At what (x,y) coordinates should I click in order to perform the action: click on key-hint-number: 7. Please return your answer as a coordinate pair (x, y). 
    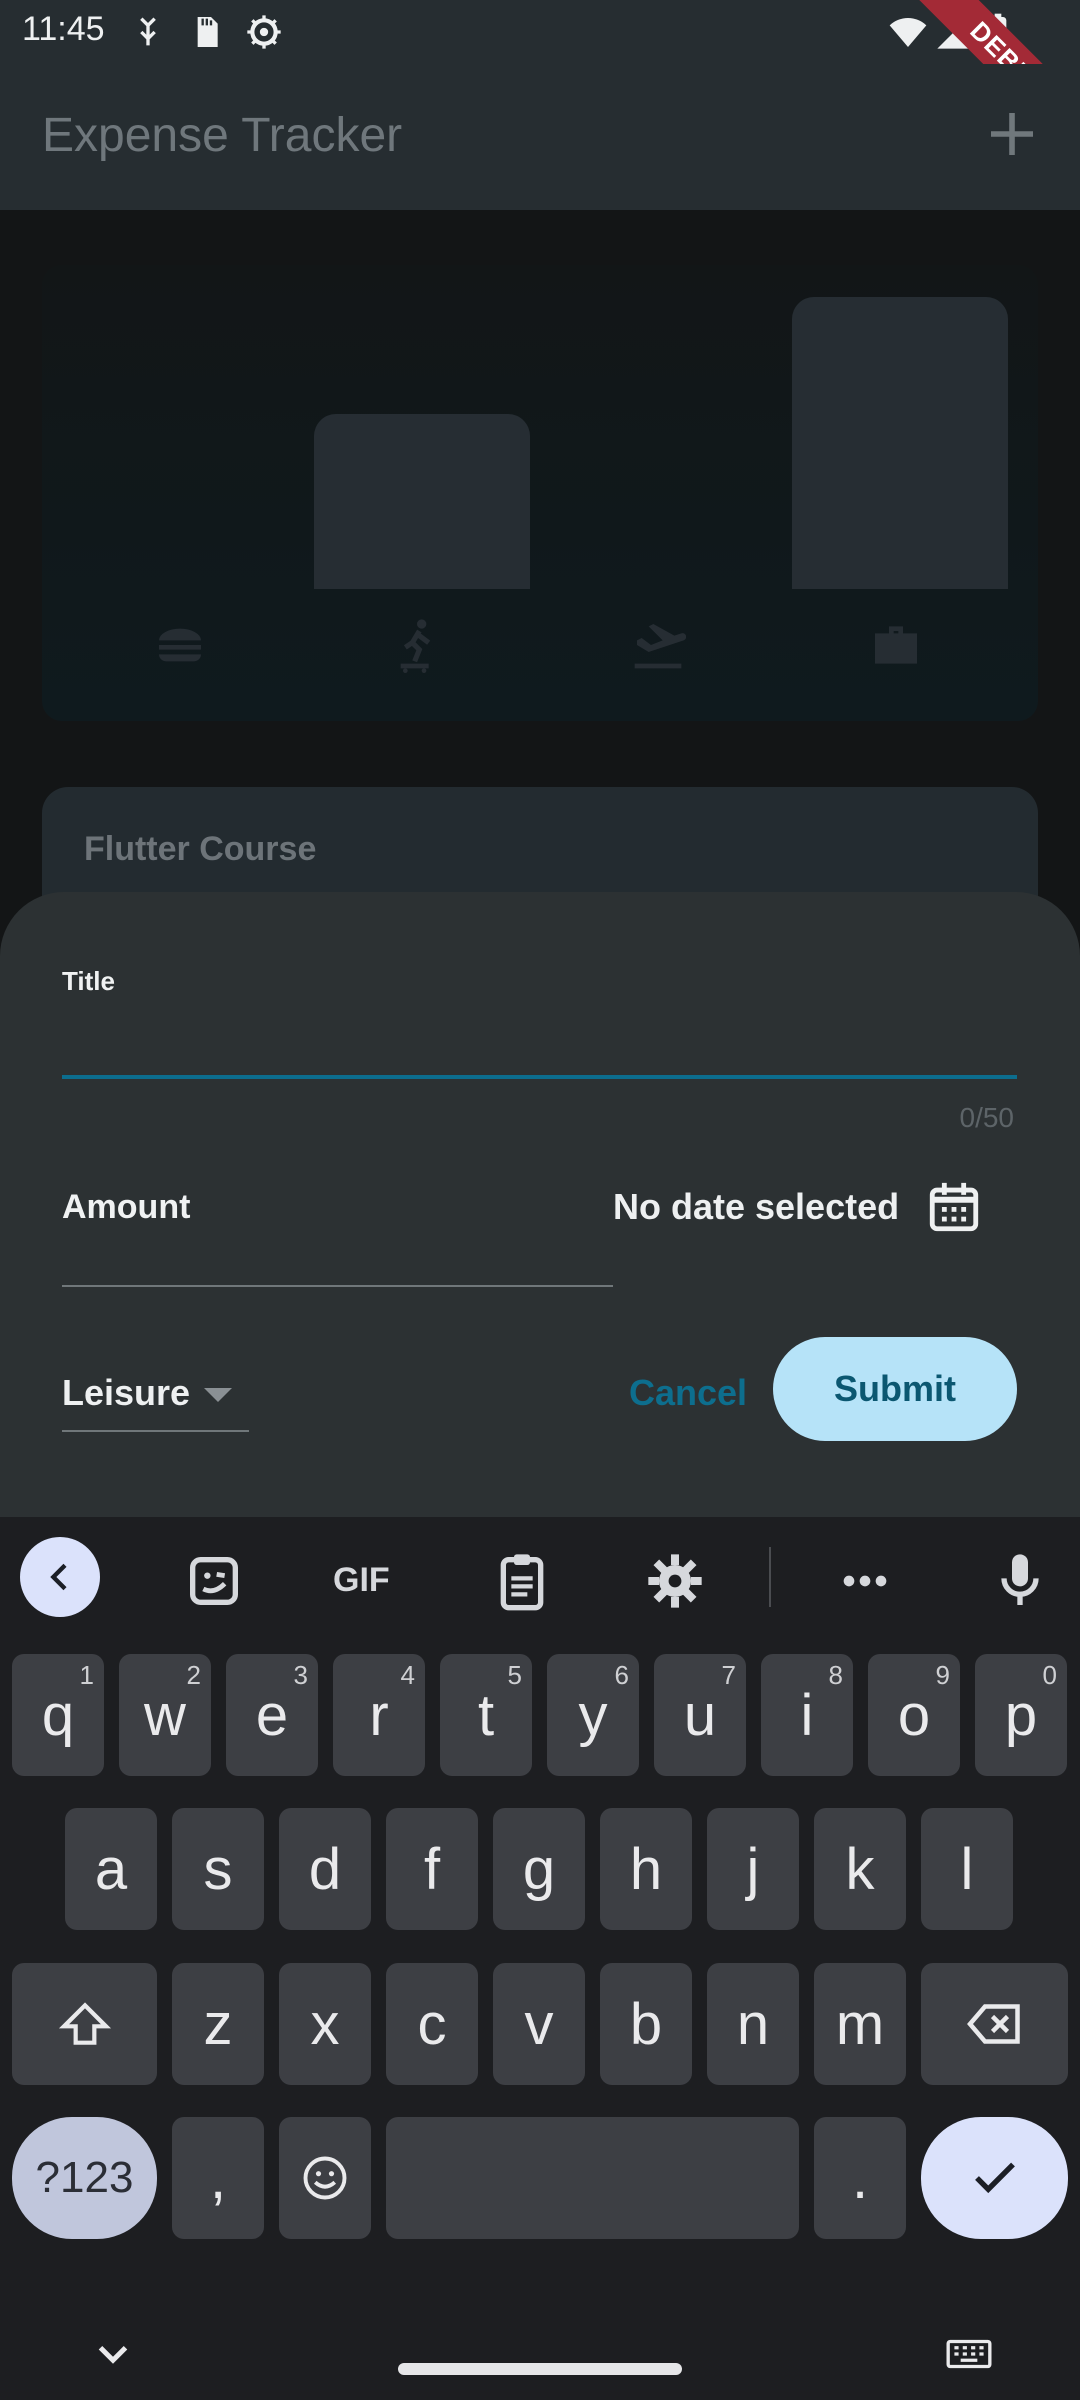
    Looking at the image, I should click on (728, 1675).